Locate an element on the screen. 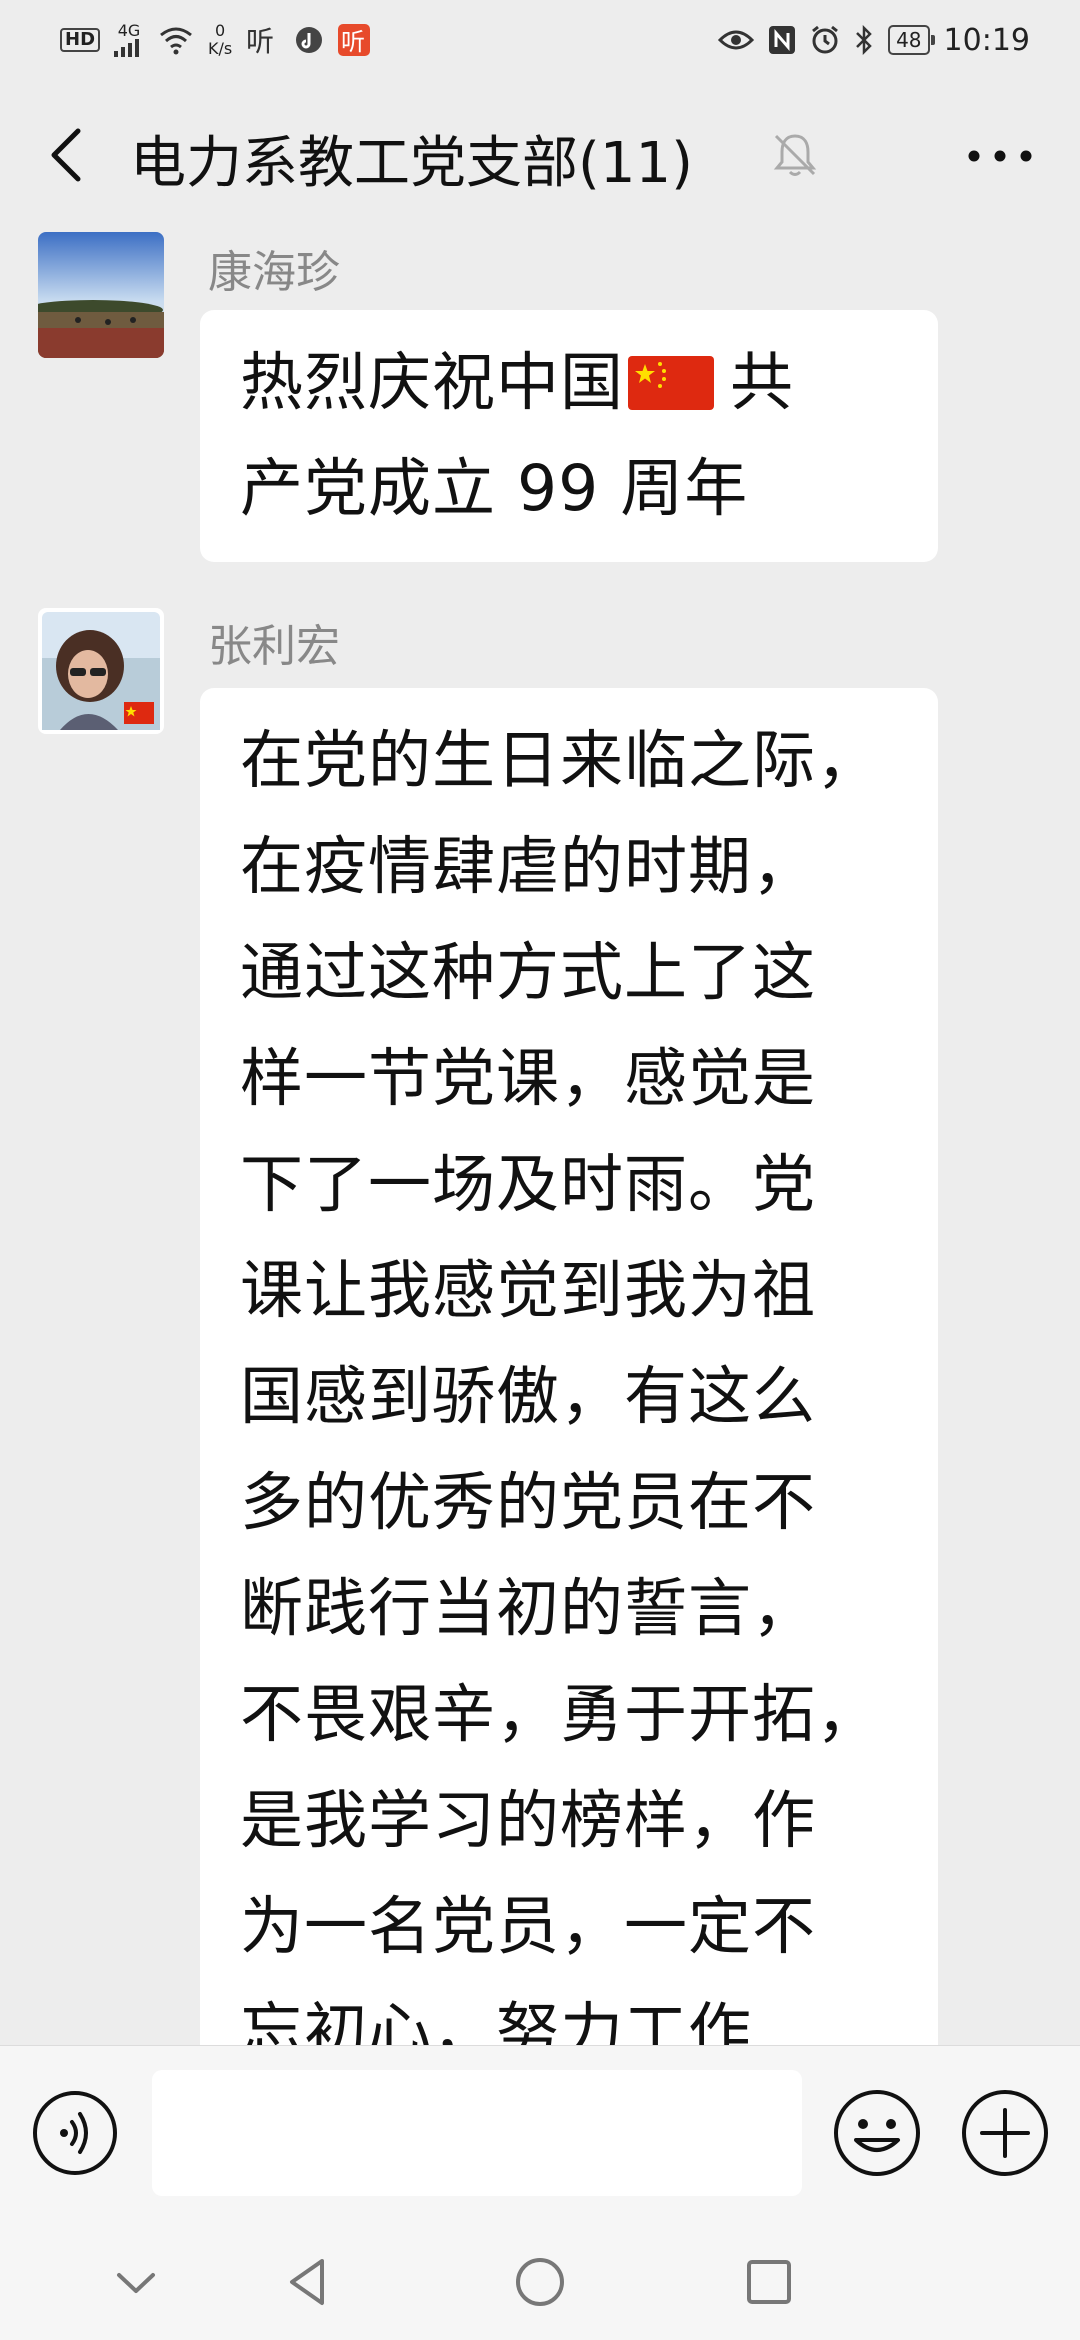 Image resolution: width=1080 pixels, height=2340 pixels. message-line: 是我学习的榜样，作 is located at coordinates (528, 1820).